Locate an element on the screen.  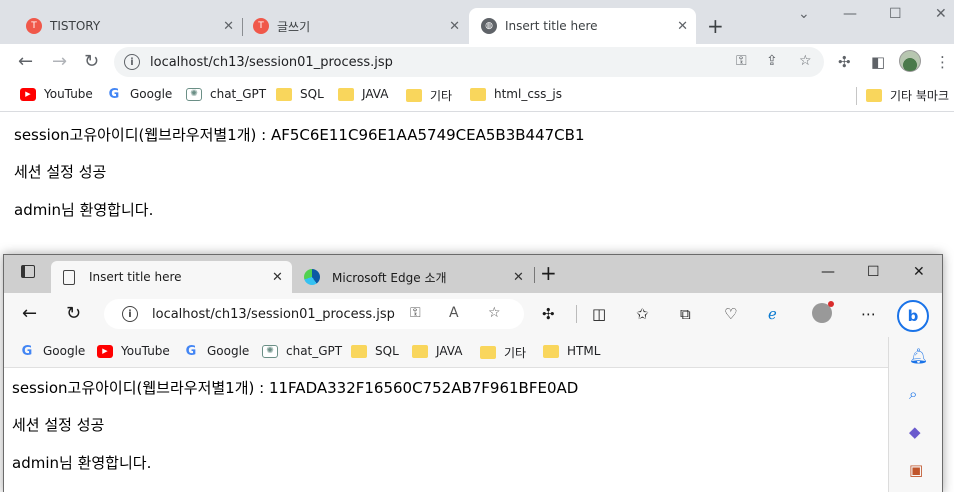
favorites-icon: ✩ is located at coordinates (642, 314).